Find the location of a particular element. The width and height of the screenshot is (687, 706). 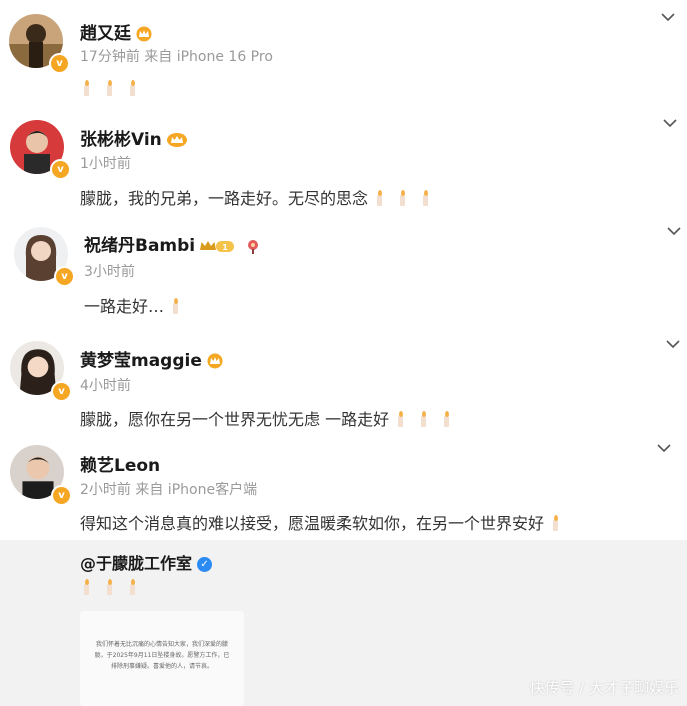

username: 祝绪丹Bambi 1 is located at coordinates (172, 243).